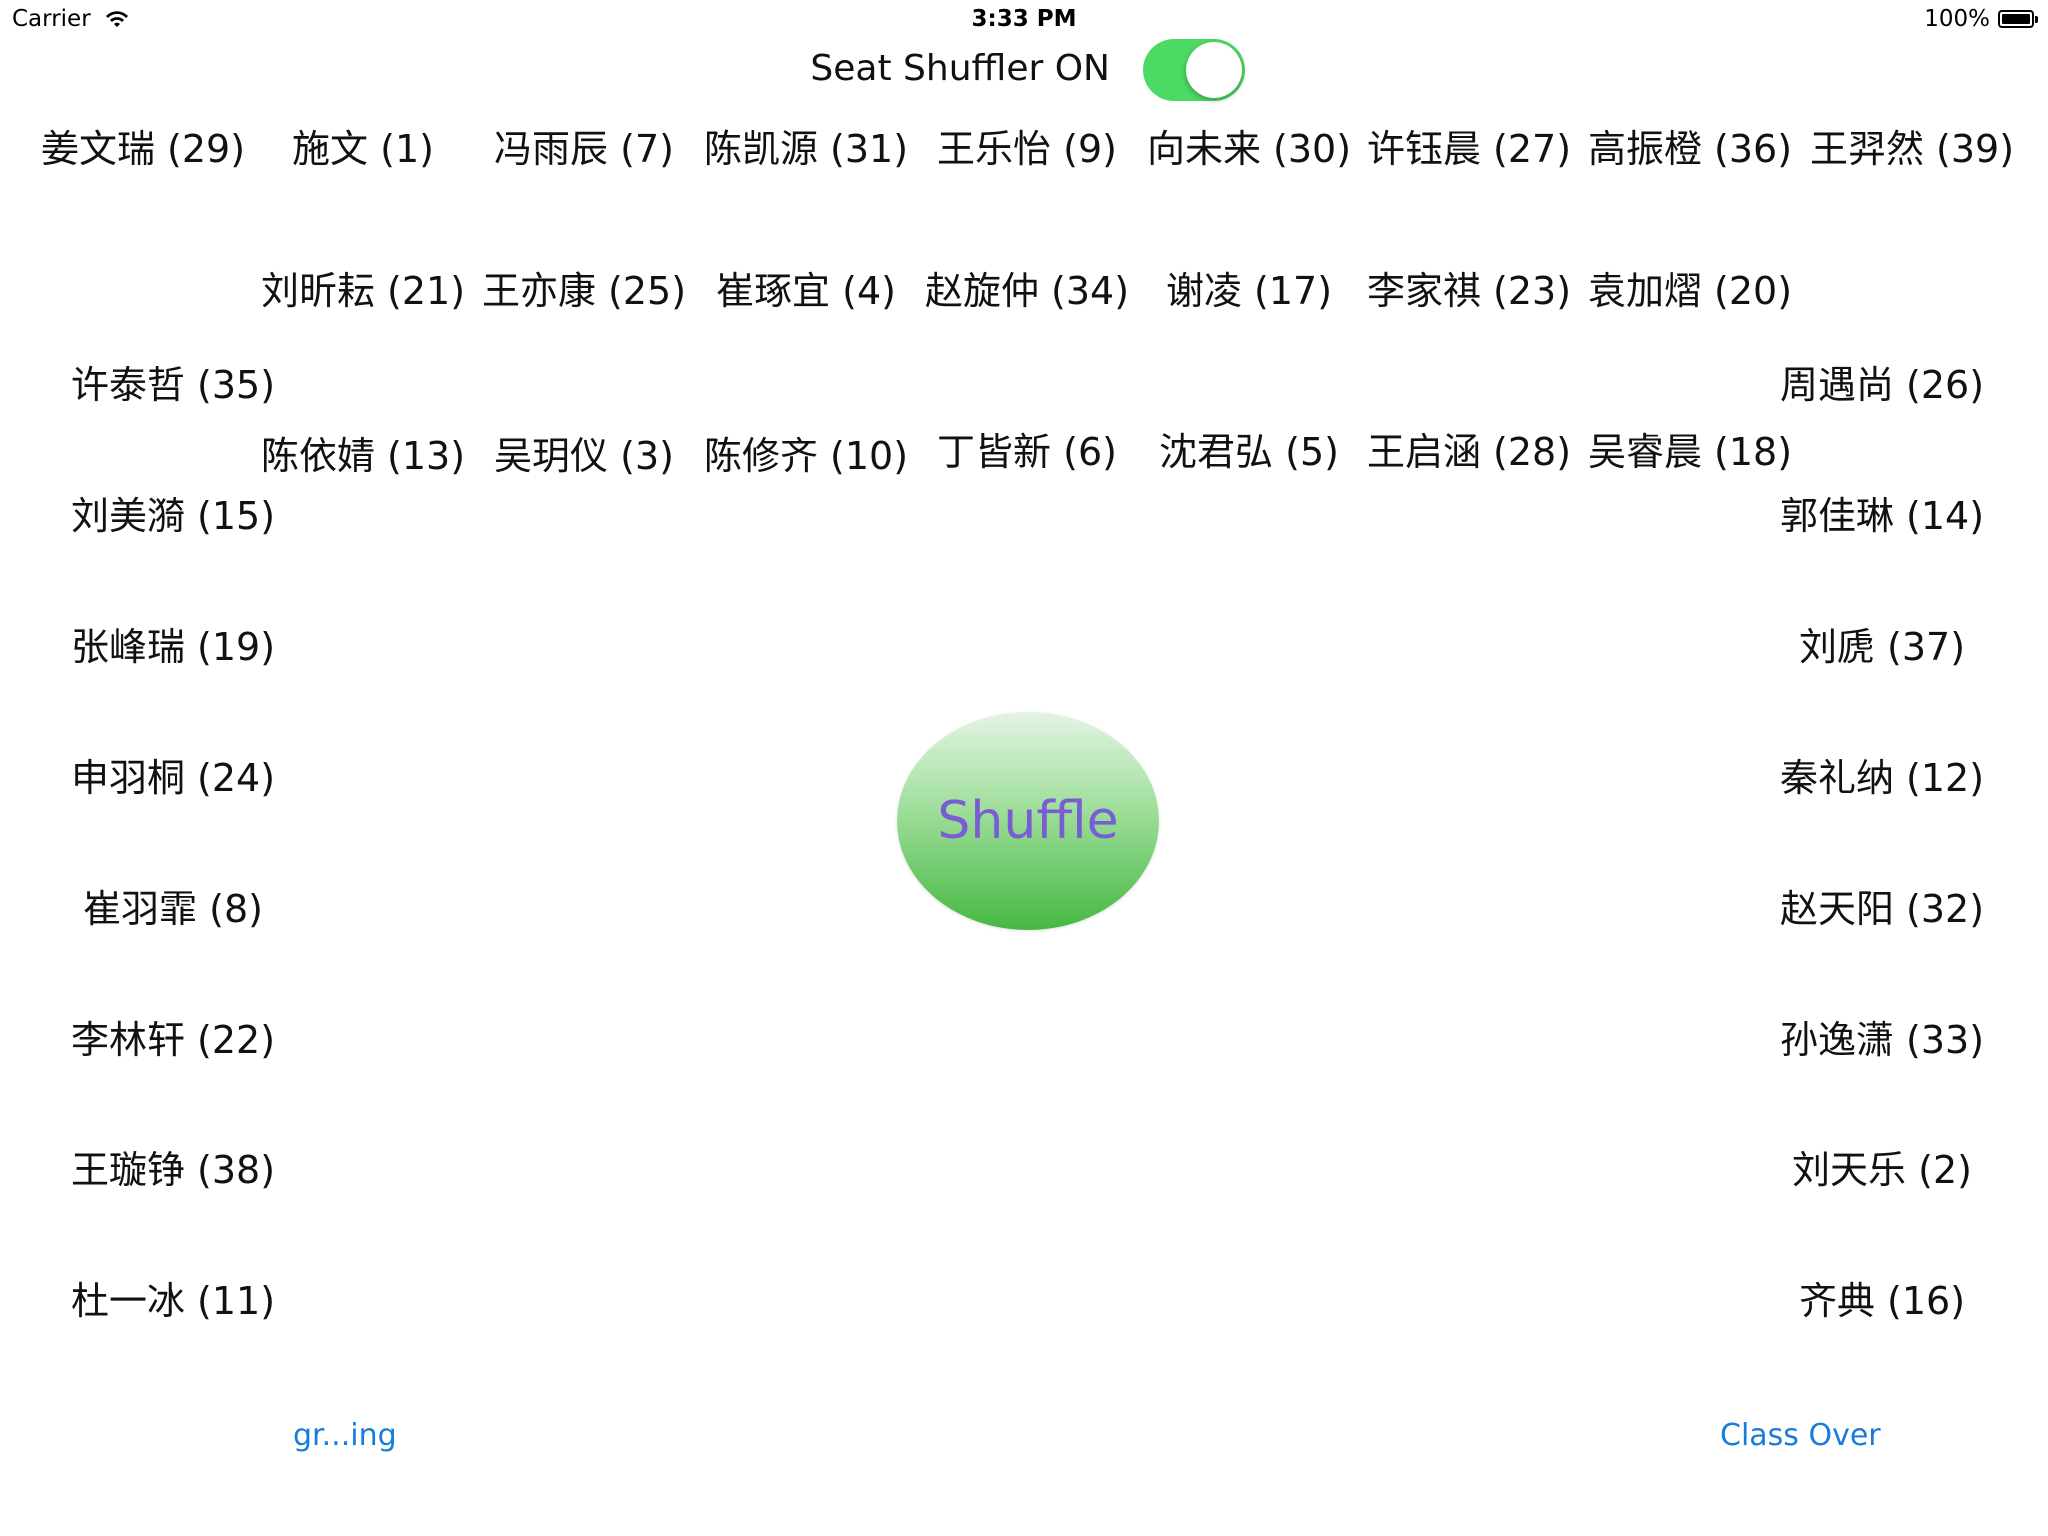 This screenshot has height=1536, width=2048. Describe the element at coordinates (806, 149) in the screenshot. I see `seat-row1-4: 陈凯源 (31)` at that location.